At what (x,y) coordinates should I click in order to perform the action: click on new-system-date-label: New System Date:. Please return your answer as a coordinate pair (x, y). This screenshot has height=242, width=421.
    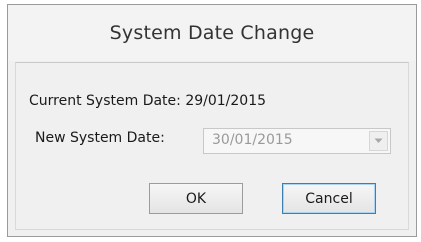
    Looking at the image, I should click on (100, 138).